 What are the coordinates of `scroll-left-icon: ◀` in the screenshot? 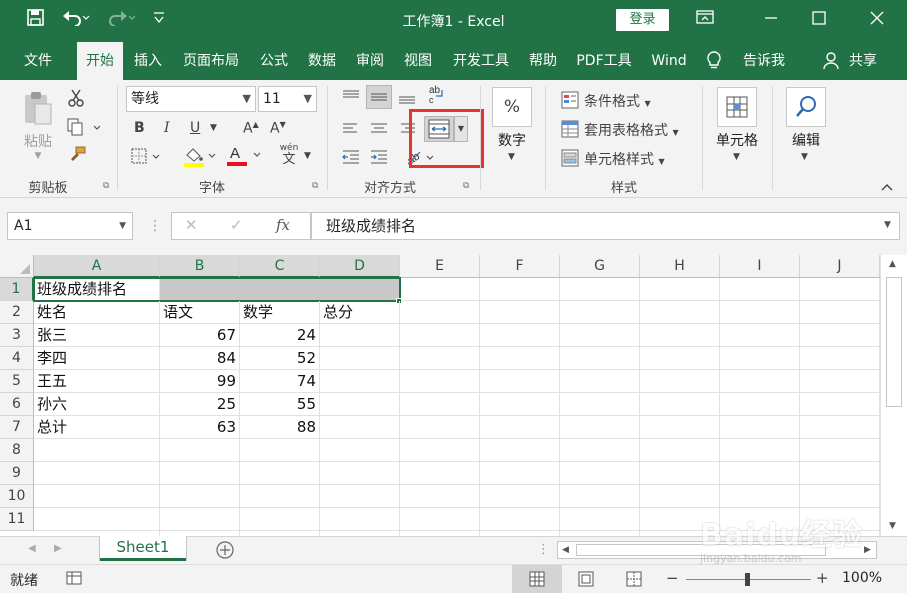 It's located at (565, 550).